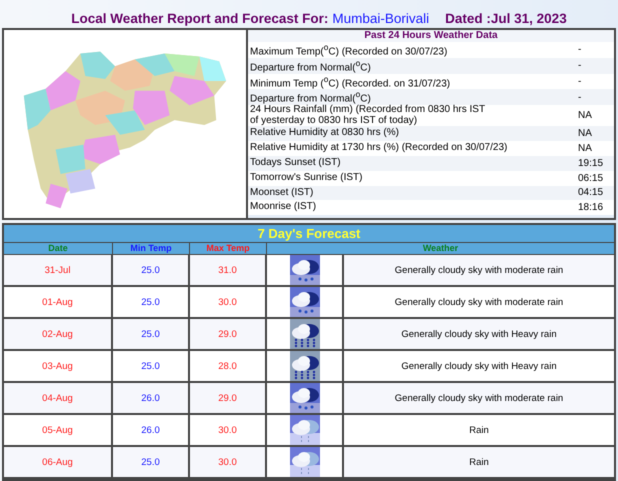 The image size is (618, 481). I want to click on column-header: Weather, so click(440, 249).